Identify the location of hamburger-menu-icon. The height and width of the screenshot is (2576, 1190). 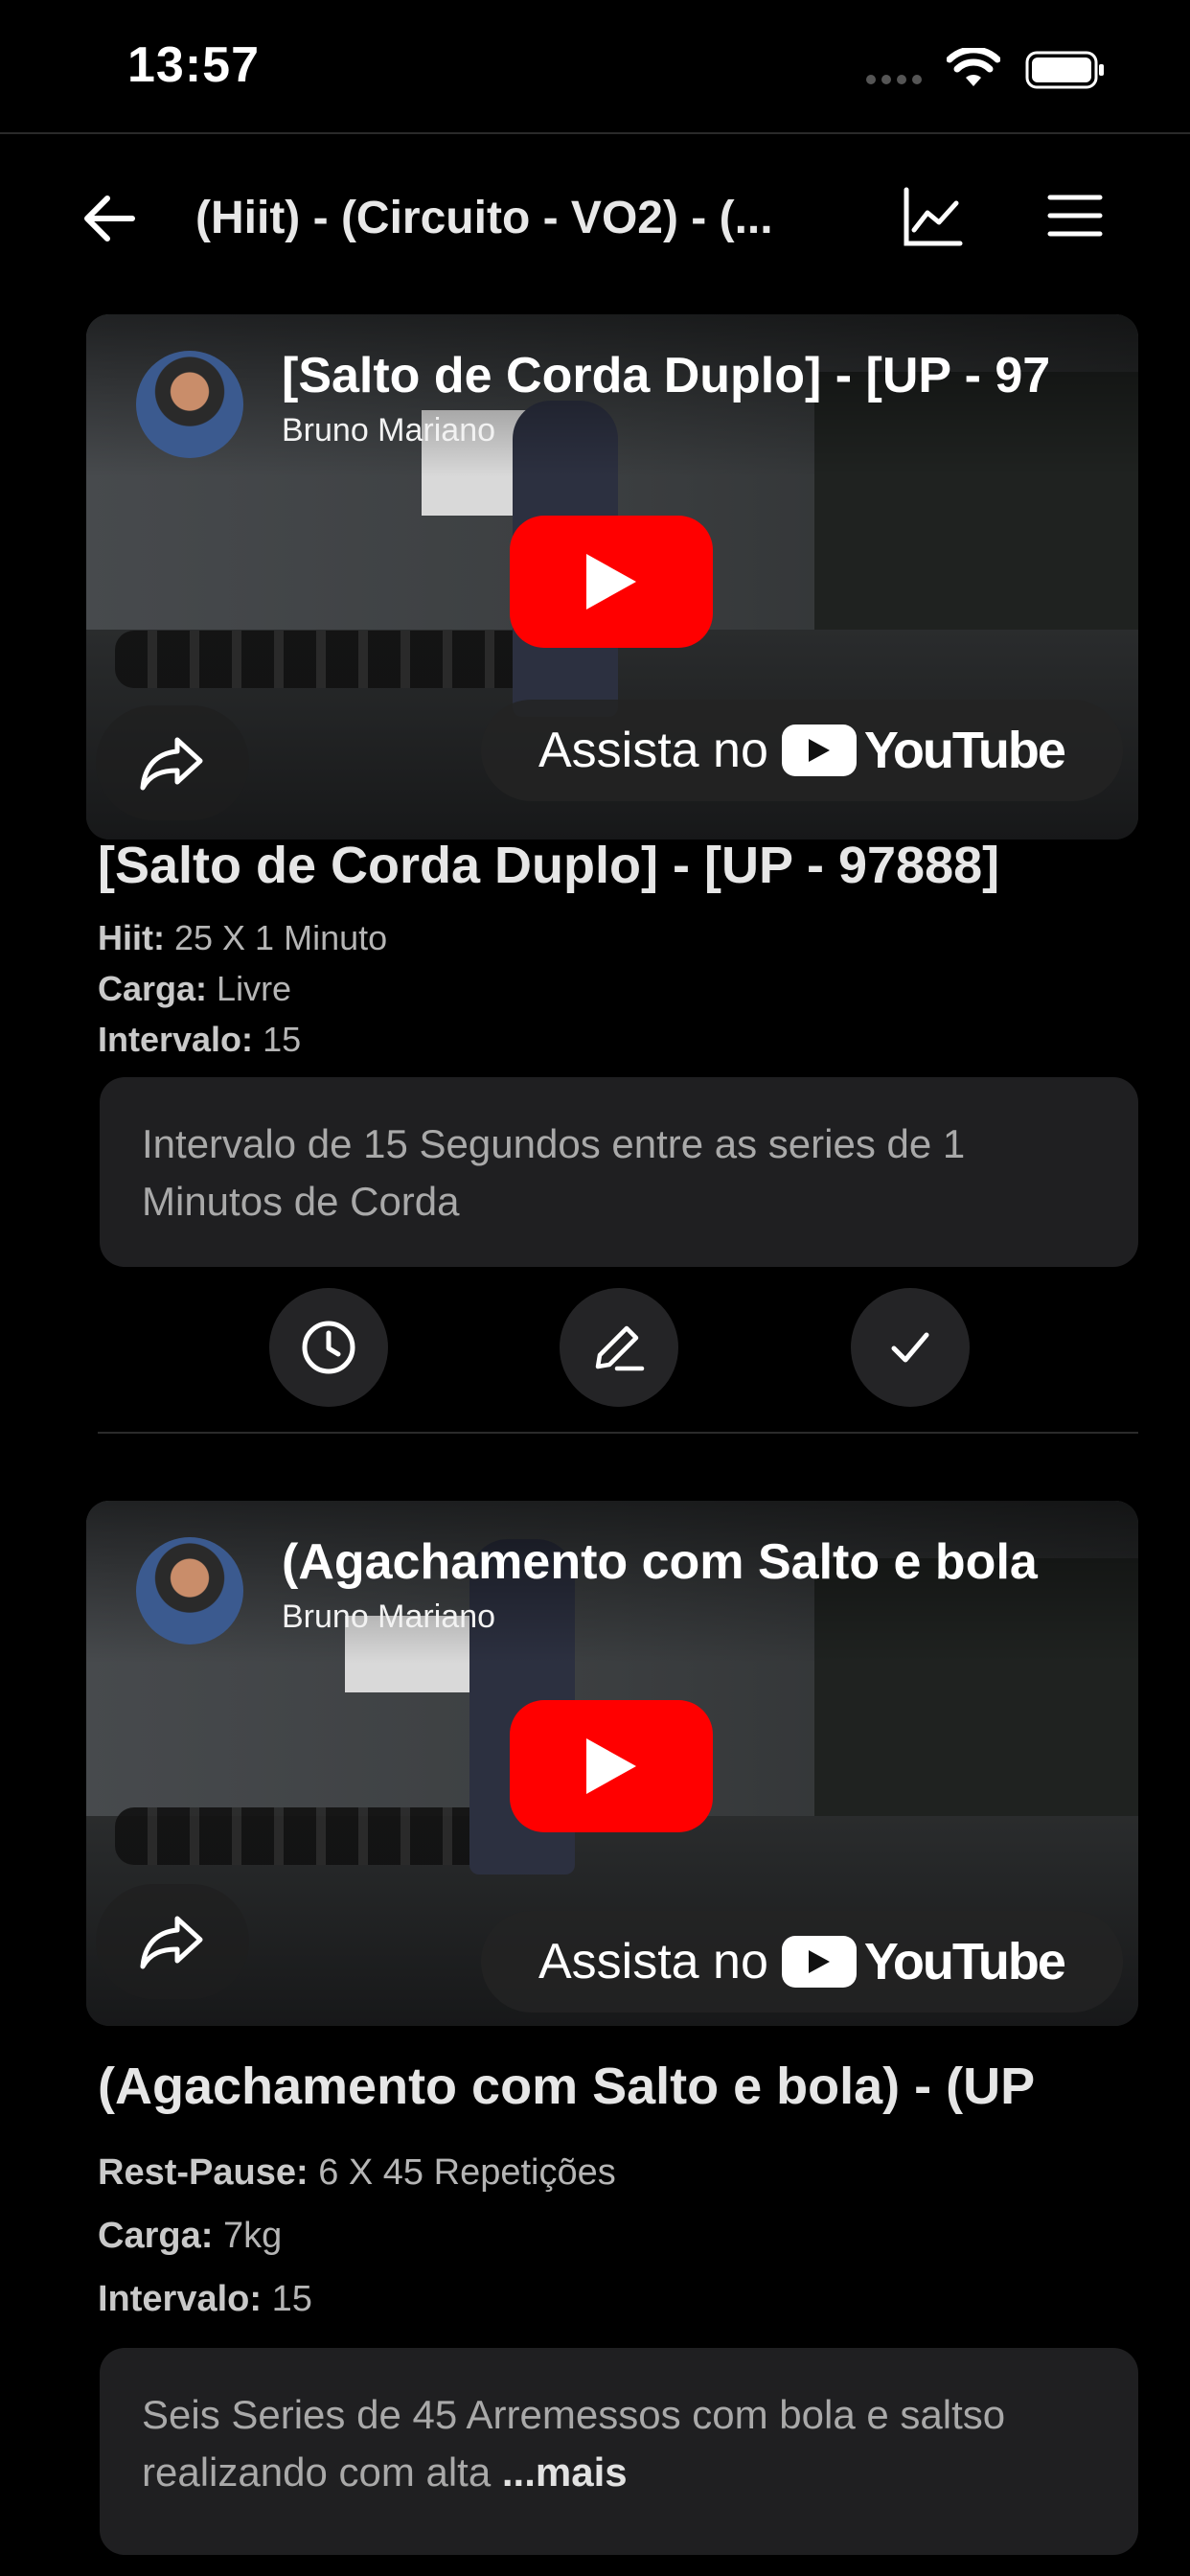
(1075, 216).